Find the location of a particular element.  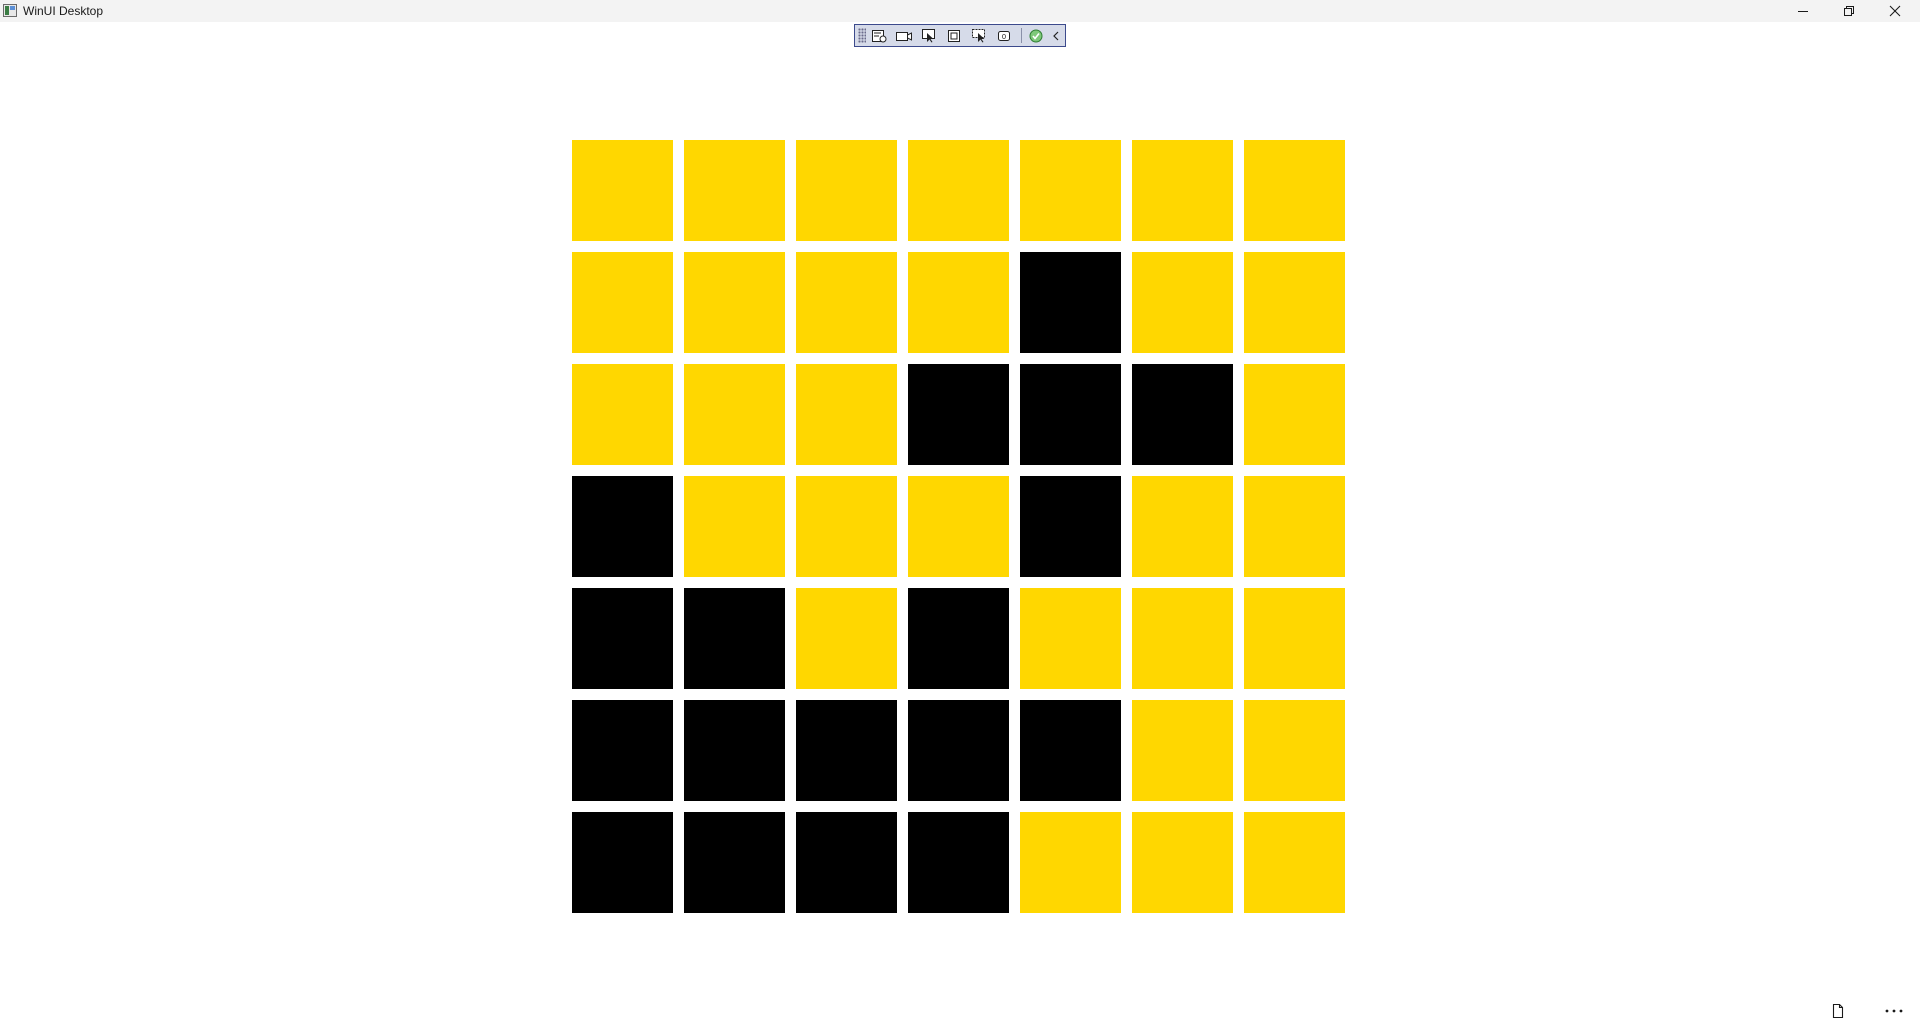

select-element-button is located at coordinates (929, 35).